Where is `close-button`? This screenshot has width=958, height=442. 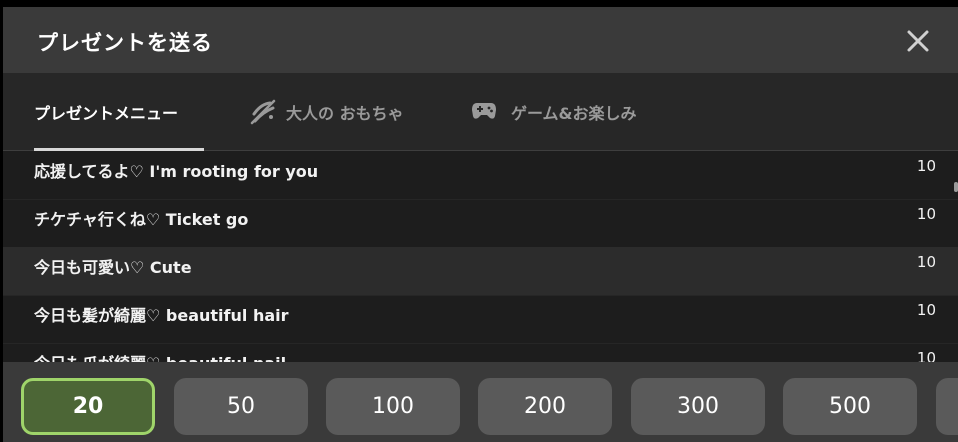
close-button is located at coordinates (918, 41).